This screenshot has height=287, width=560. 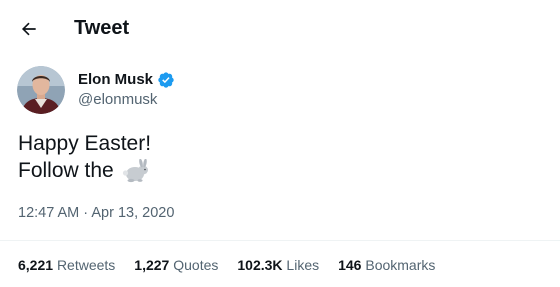 I want to click on author-name: Elon Musk, so click(x=115, y=80).